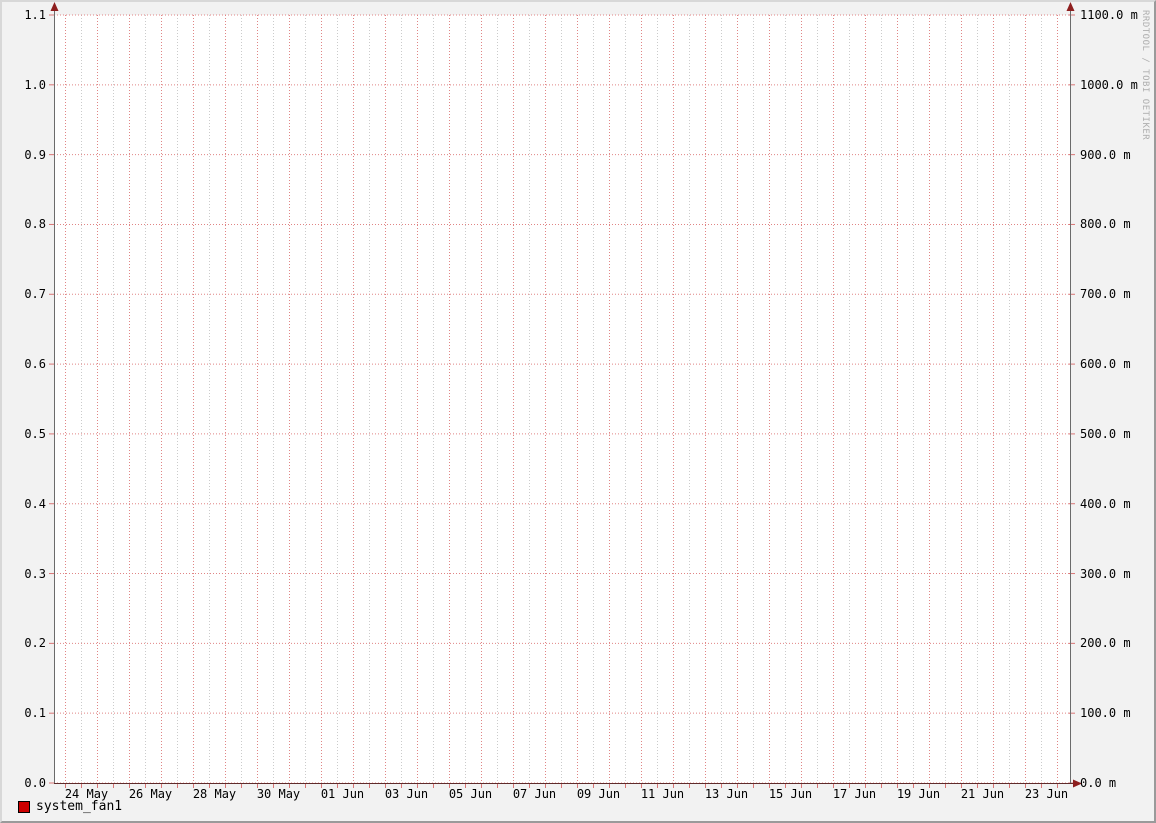  What do you see at coordinates (35, 783) in the screenshot?
I see `y-left-tick-label: 0.0` at bounding box center [35, 783].